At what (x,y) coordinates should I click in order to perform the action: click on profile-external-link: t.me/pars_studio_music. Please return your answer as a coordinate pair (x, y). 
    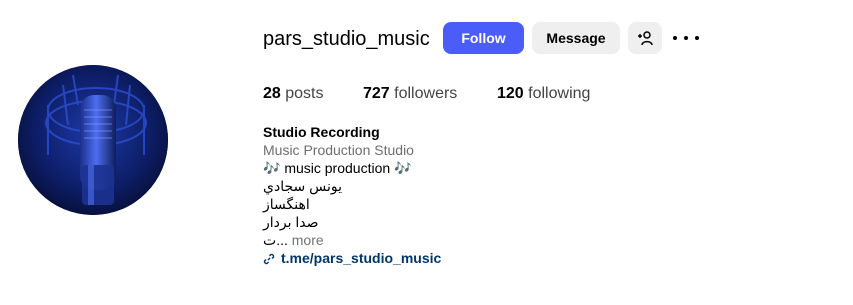
    Looking at the image, I should click on (361, 258).